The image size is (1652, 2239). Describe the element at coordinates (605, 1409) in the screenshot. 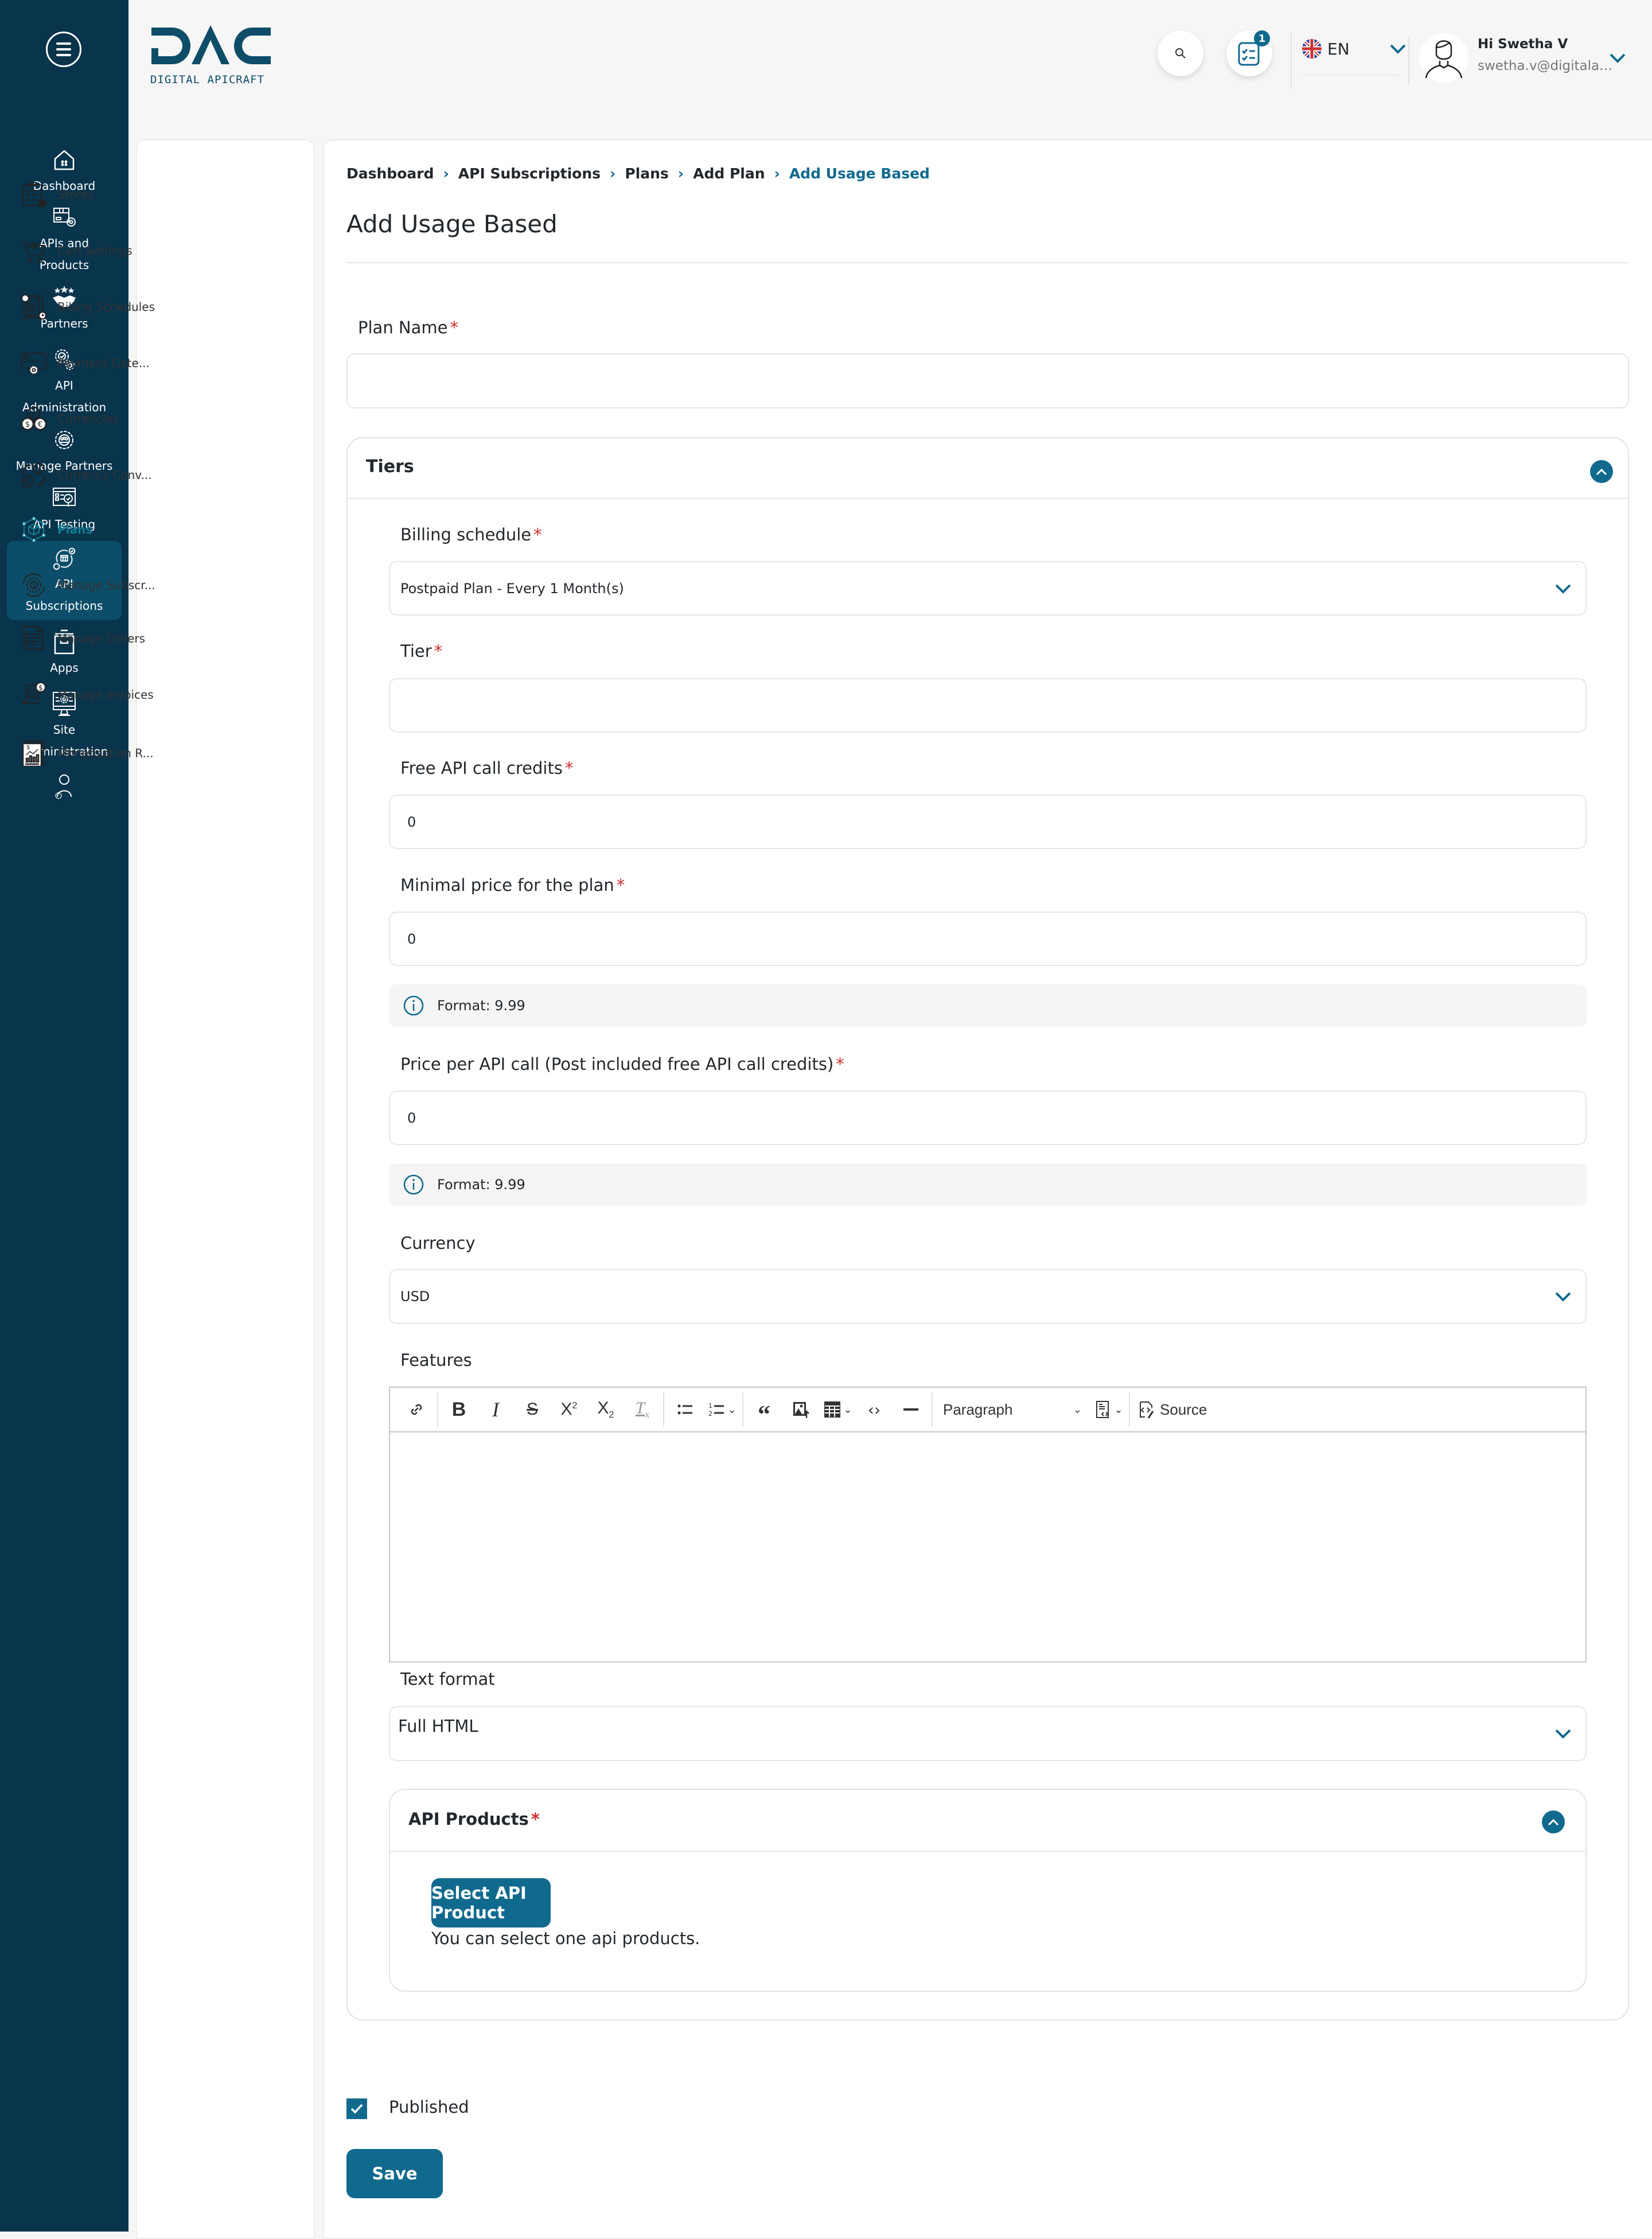

I see `subscript-button: X2` at that location.